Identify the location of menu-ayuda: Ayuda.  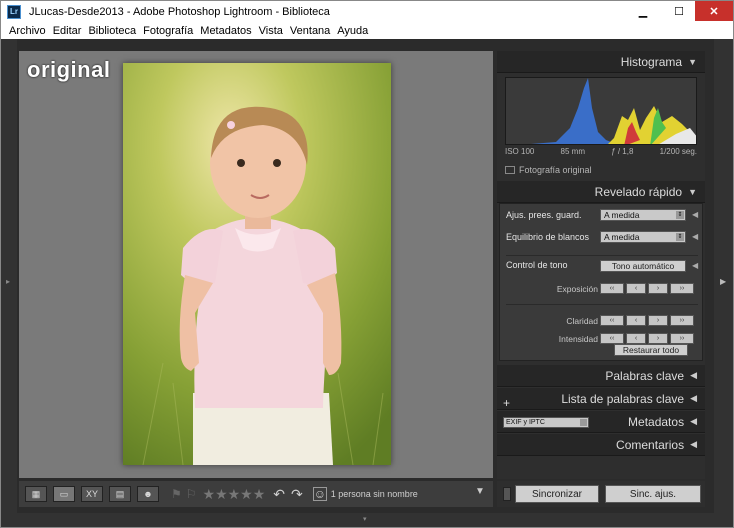
(352, 31).